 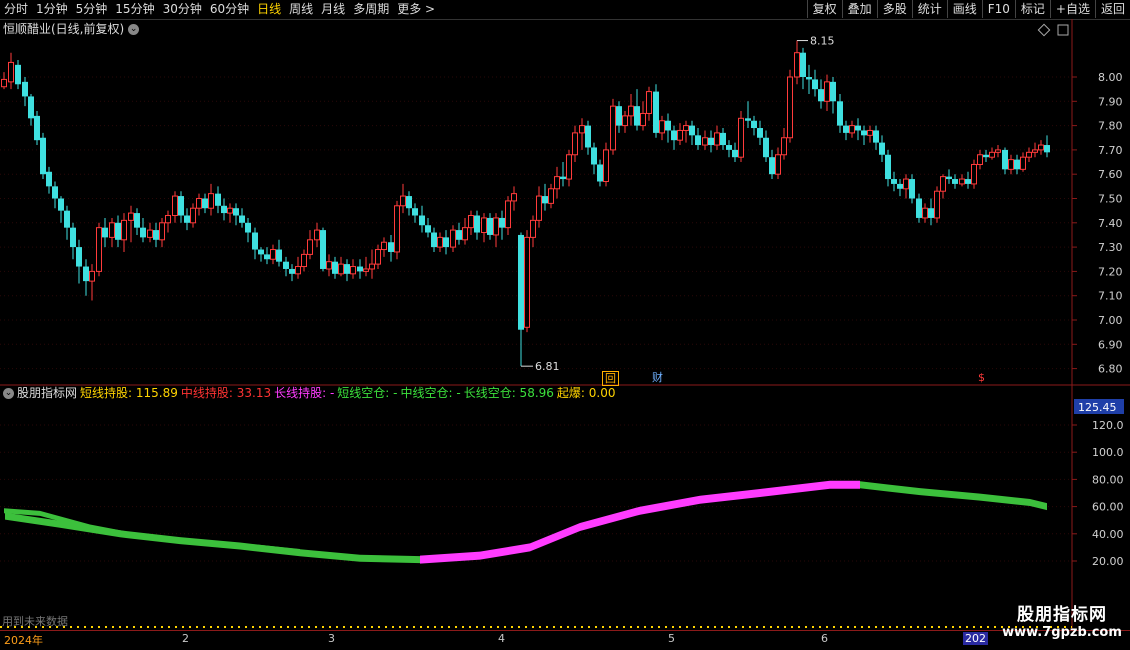 I want to click on watermark-title: 股朋指标网, so click(x=1062, y=615).